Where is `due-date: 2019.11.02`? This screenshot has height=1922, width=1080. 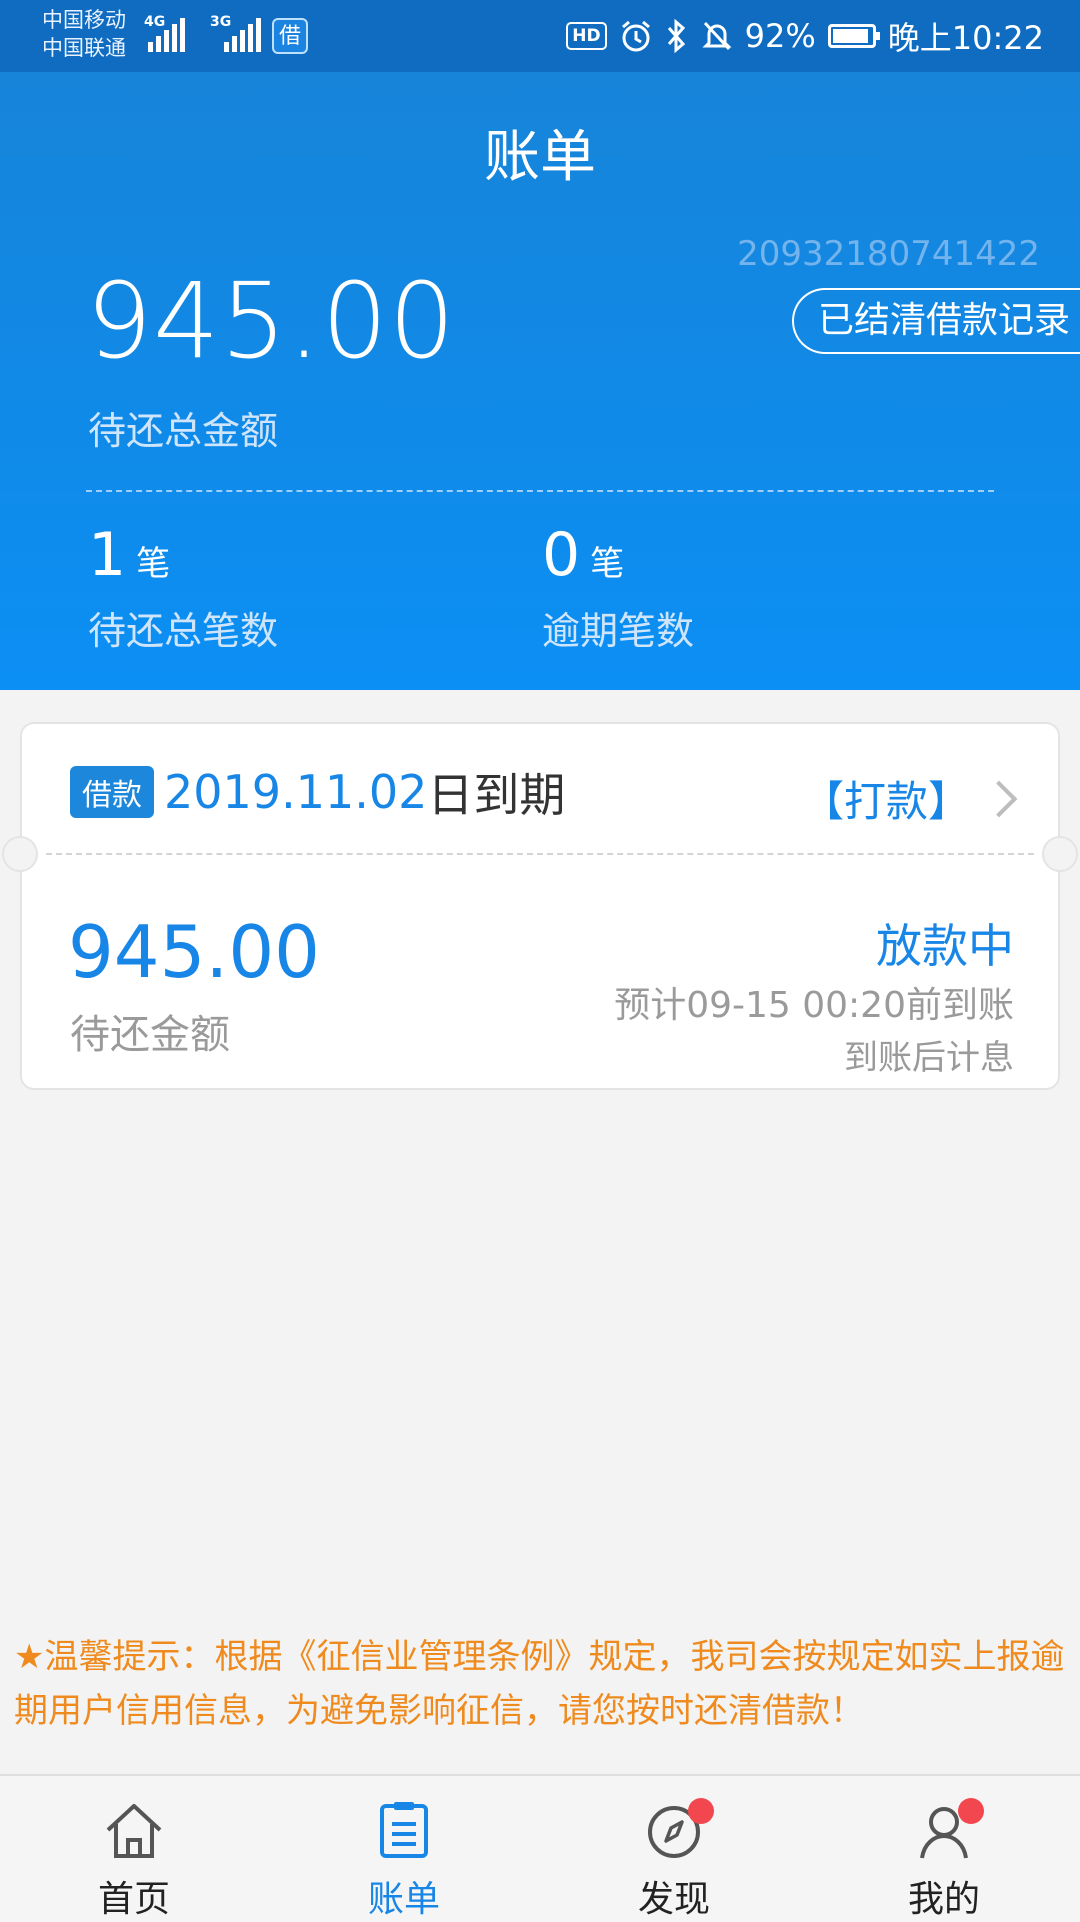
due-date: 2019.11.02 is located at coordinates (296, 792).